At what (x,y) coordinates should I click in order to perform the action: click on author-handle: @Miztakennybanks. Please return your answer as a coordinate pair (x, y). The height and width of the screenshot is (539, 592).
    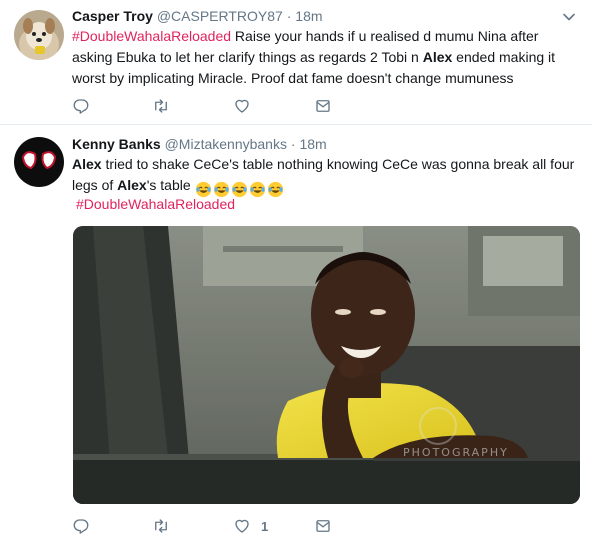
    Looking at the image, I should click on (226, 144).